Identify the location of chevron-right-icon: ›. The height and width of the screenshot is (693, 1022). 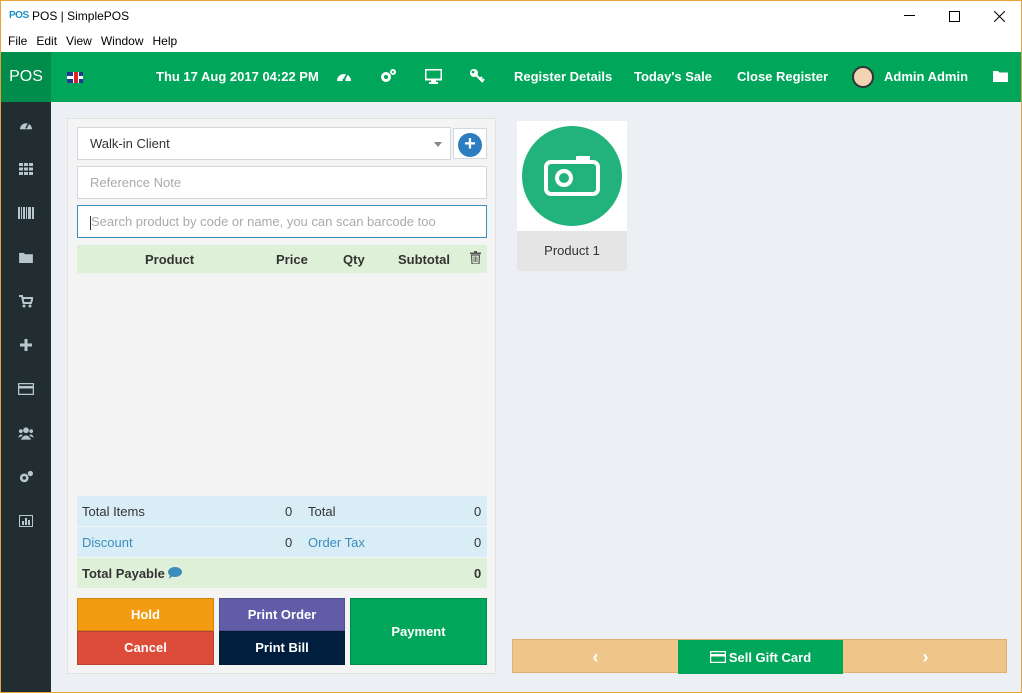
(925, 656).